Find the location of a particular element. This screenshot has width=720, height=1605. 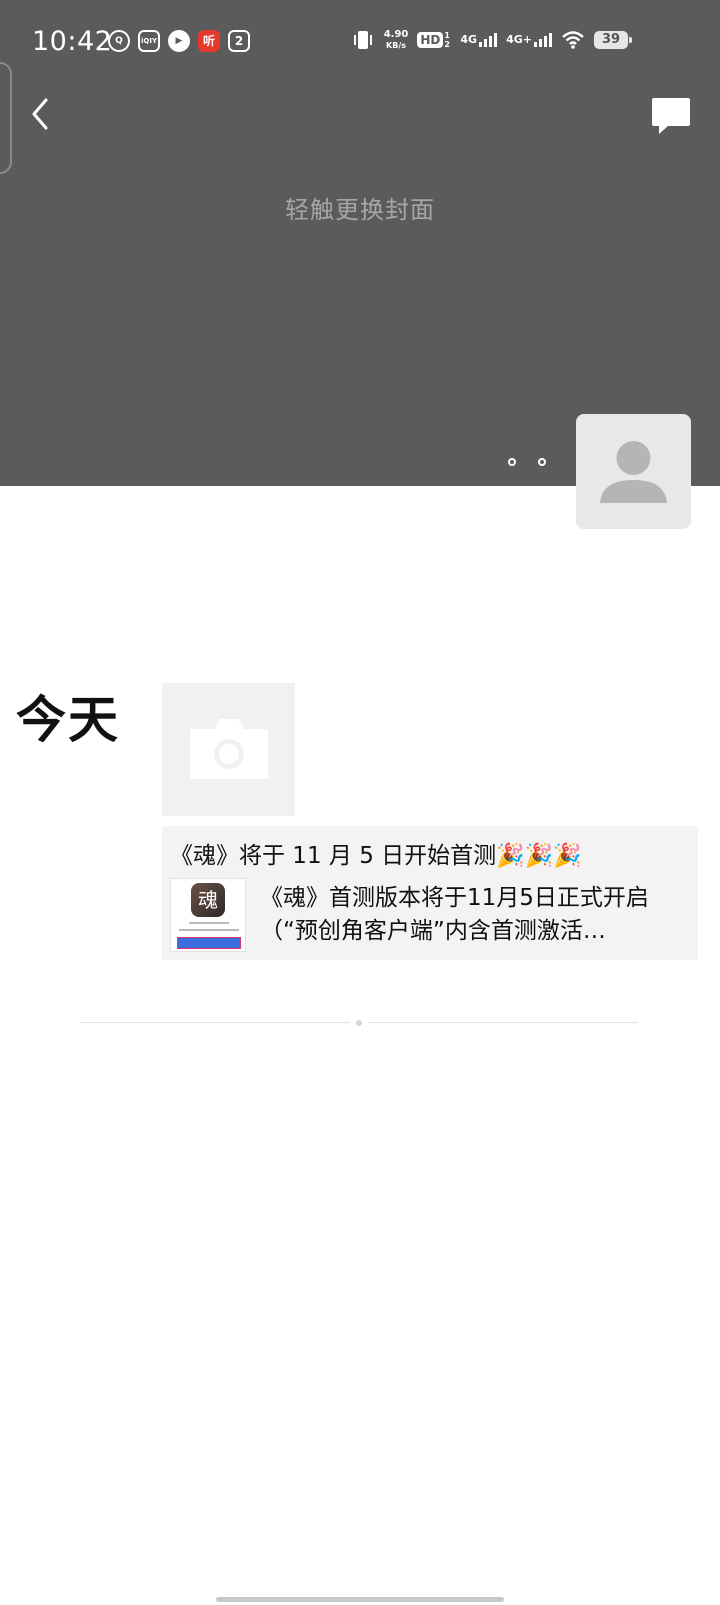

system-icons: 4.90 KB/s HD 1 2 4G 4G+ 39 is located at coordinates (491, 40).